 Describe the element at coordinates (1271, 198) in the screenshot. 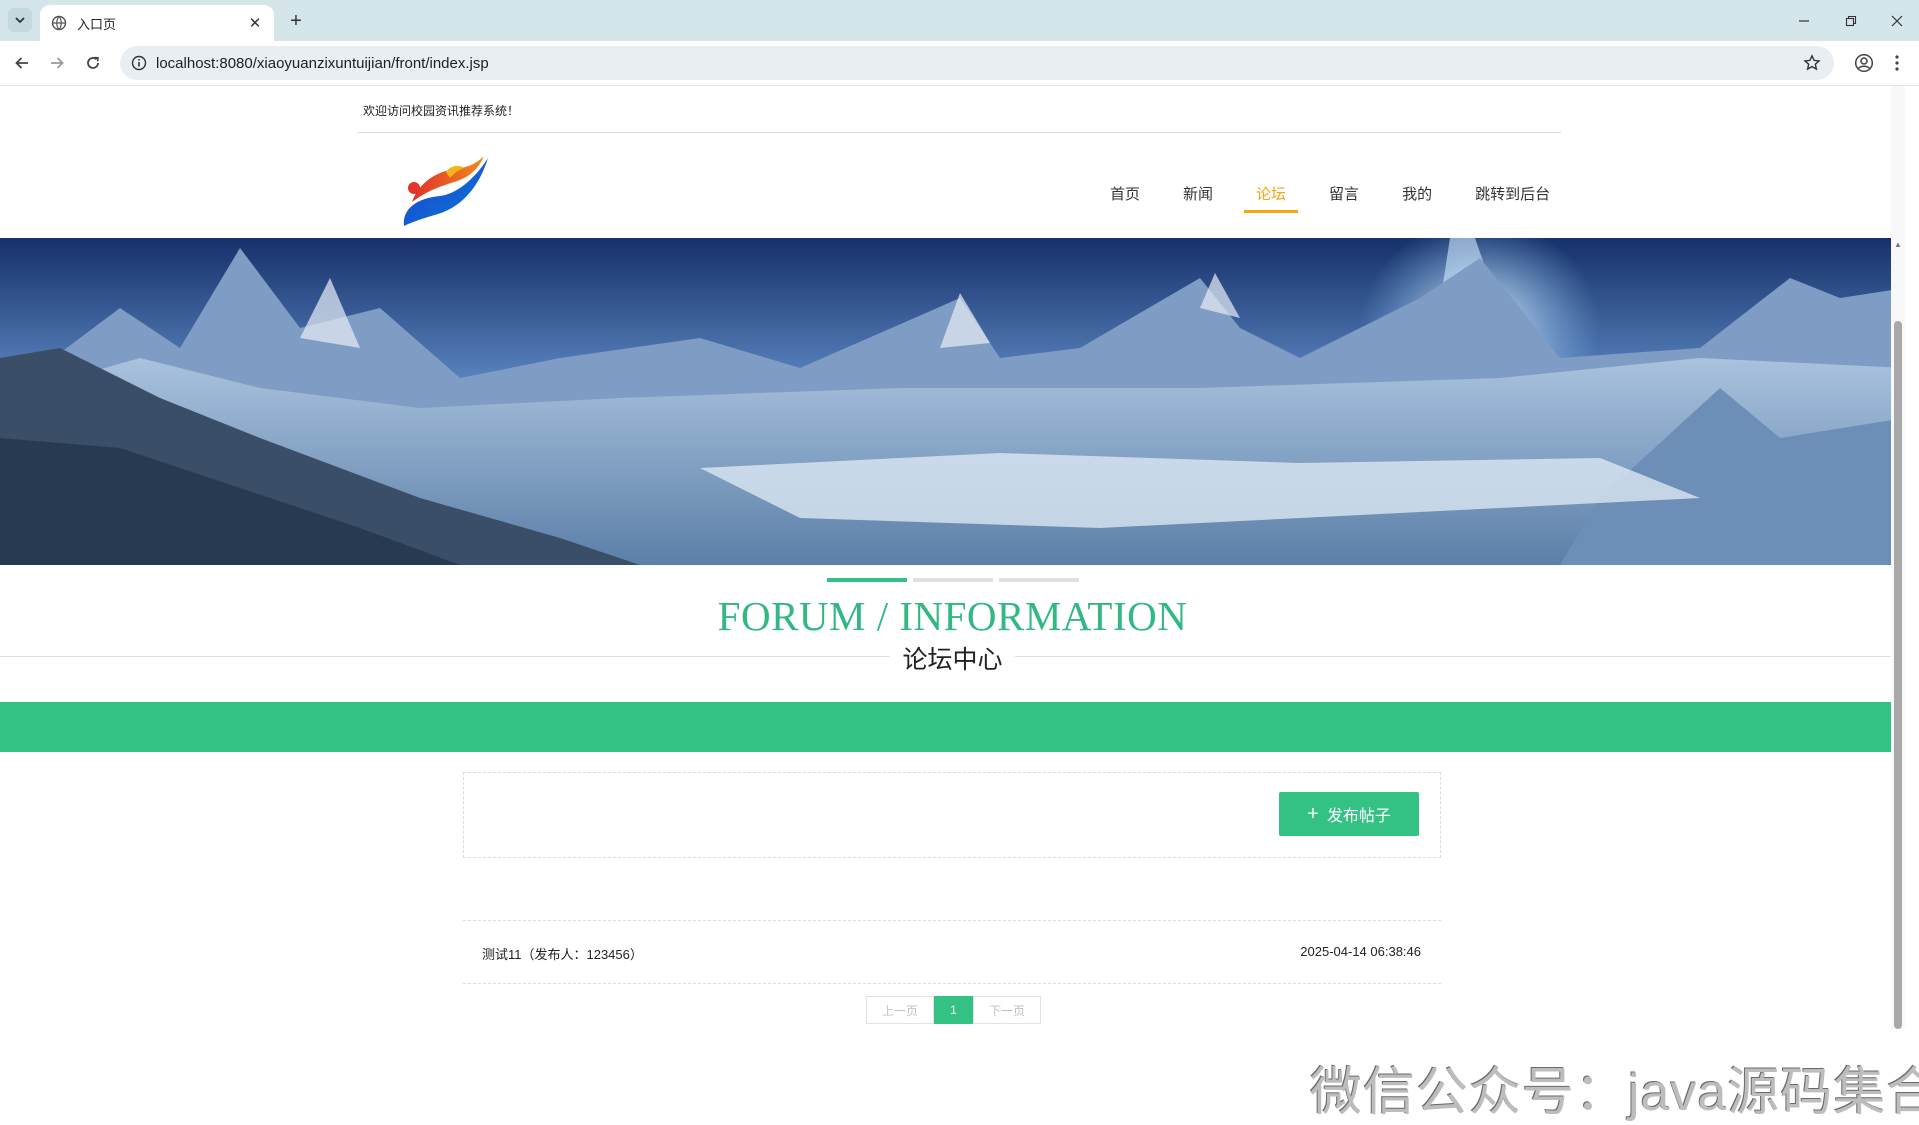

I see `nav-item-forum: 论坛` at that location.